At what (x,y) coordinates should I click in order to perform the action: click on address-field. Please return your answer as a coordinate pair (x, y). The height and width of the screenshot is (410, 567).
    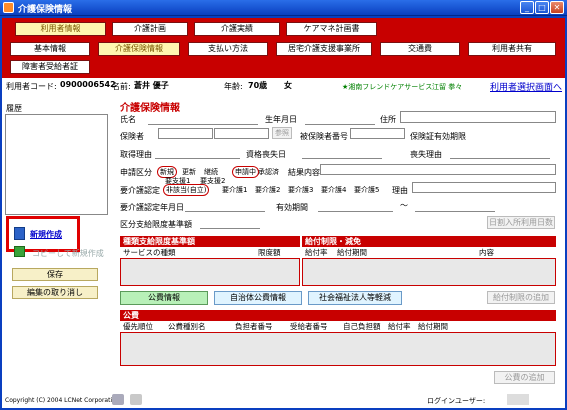
    Looking at the image, I should click on (478, 117).